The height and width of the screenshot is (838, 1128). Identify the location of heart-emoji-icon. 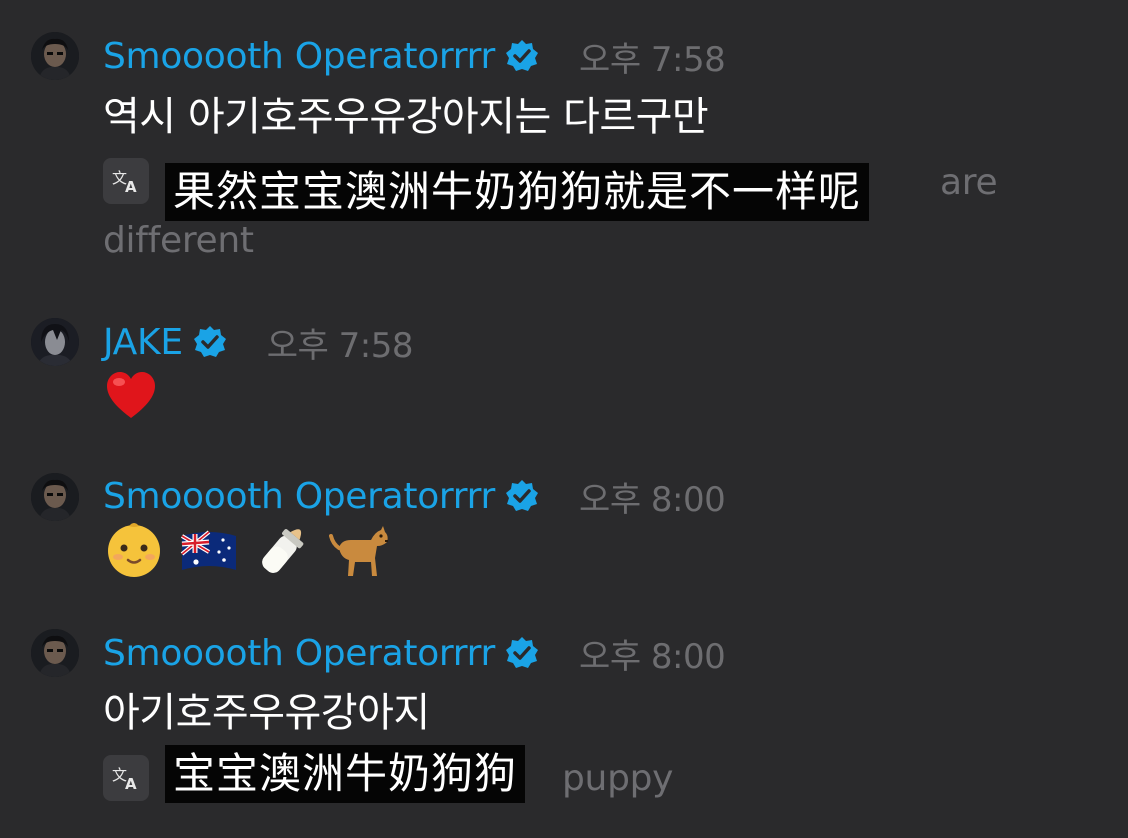
(131, 395).